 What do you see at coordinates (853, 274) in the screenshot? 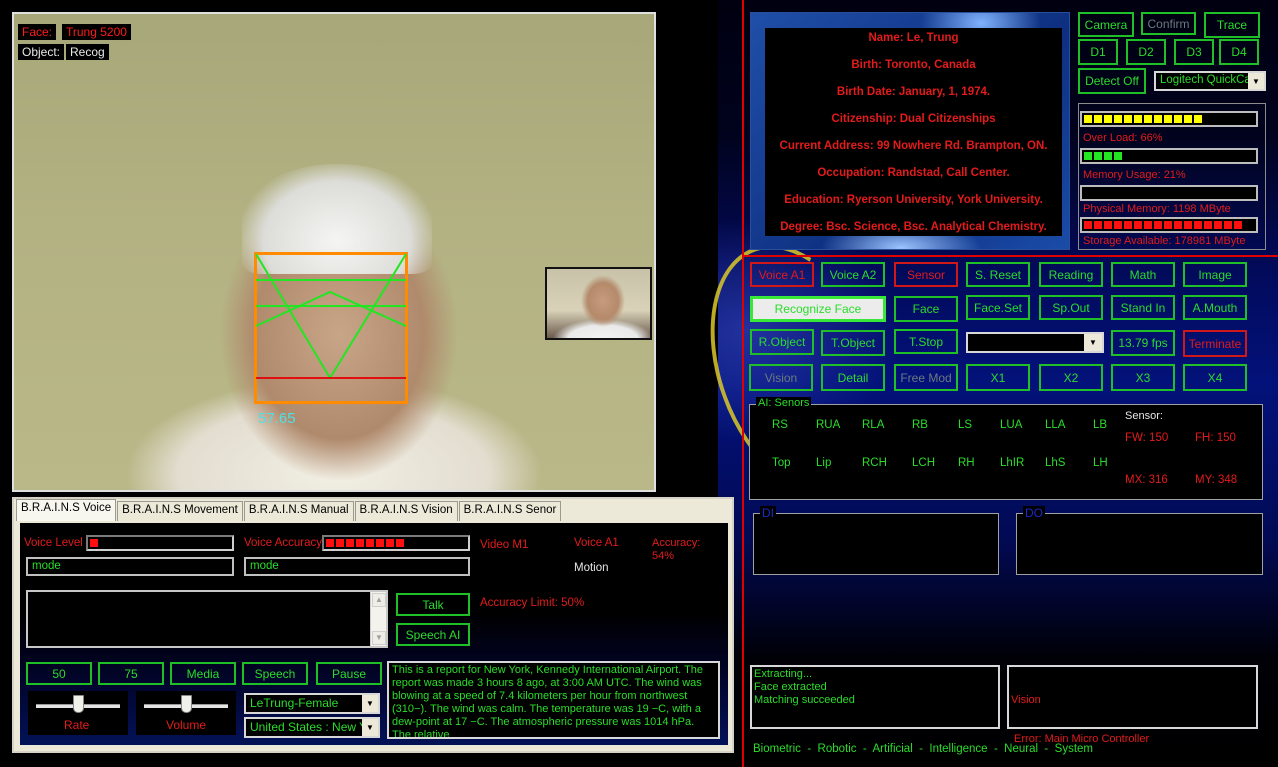
I see `voice-a2-button: Voice A2` at bounding box center [853, 274].